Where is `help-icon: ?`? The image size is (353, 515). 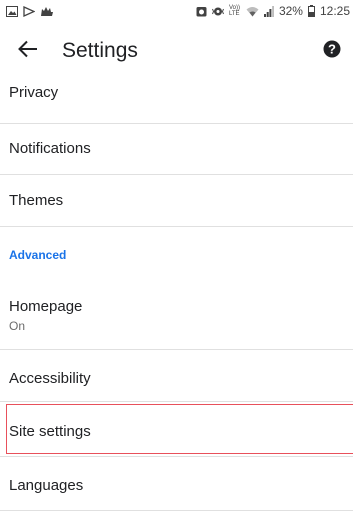
help-icon: ? is located at coordinates (332, 51).